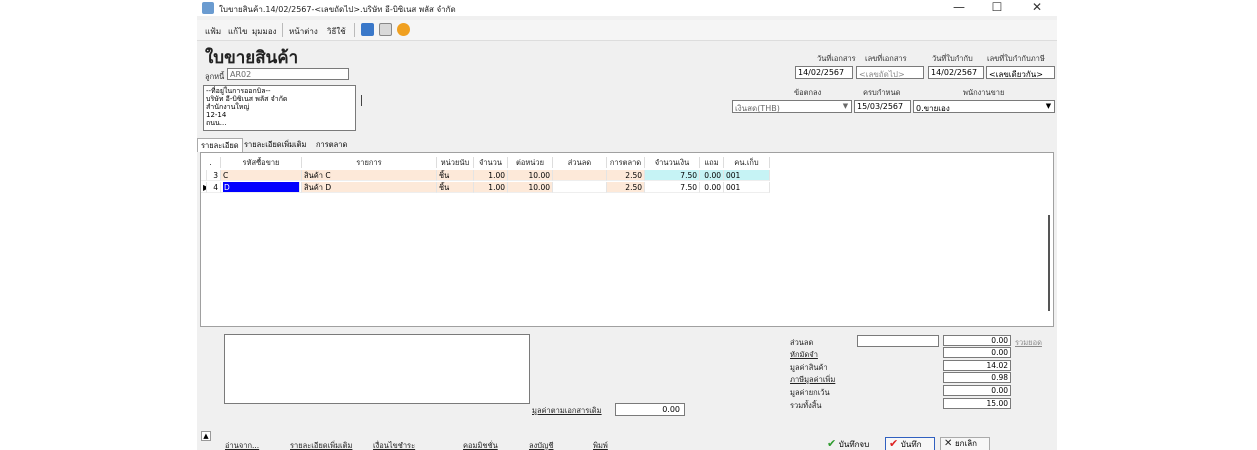  Describe the element at coordinates (252, 58) in the screenshot. I see `page-title: ใบขายสินค้า` at that location.